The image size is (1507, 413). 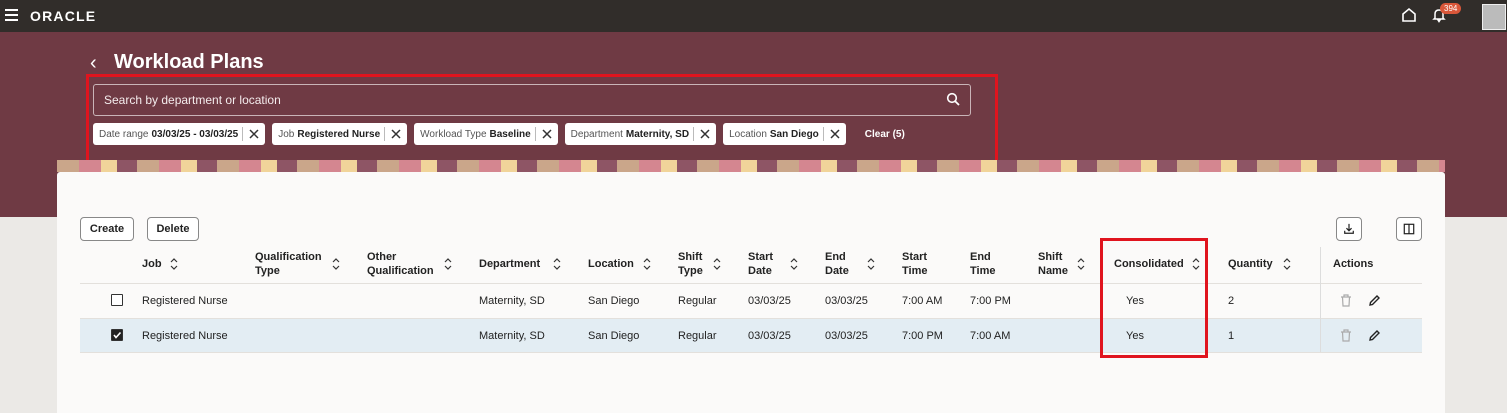 What do you see at coordinates (751, 352) in the screenshot?
I see `divider` at bounding box center [751, 352].